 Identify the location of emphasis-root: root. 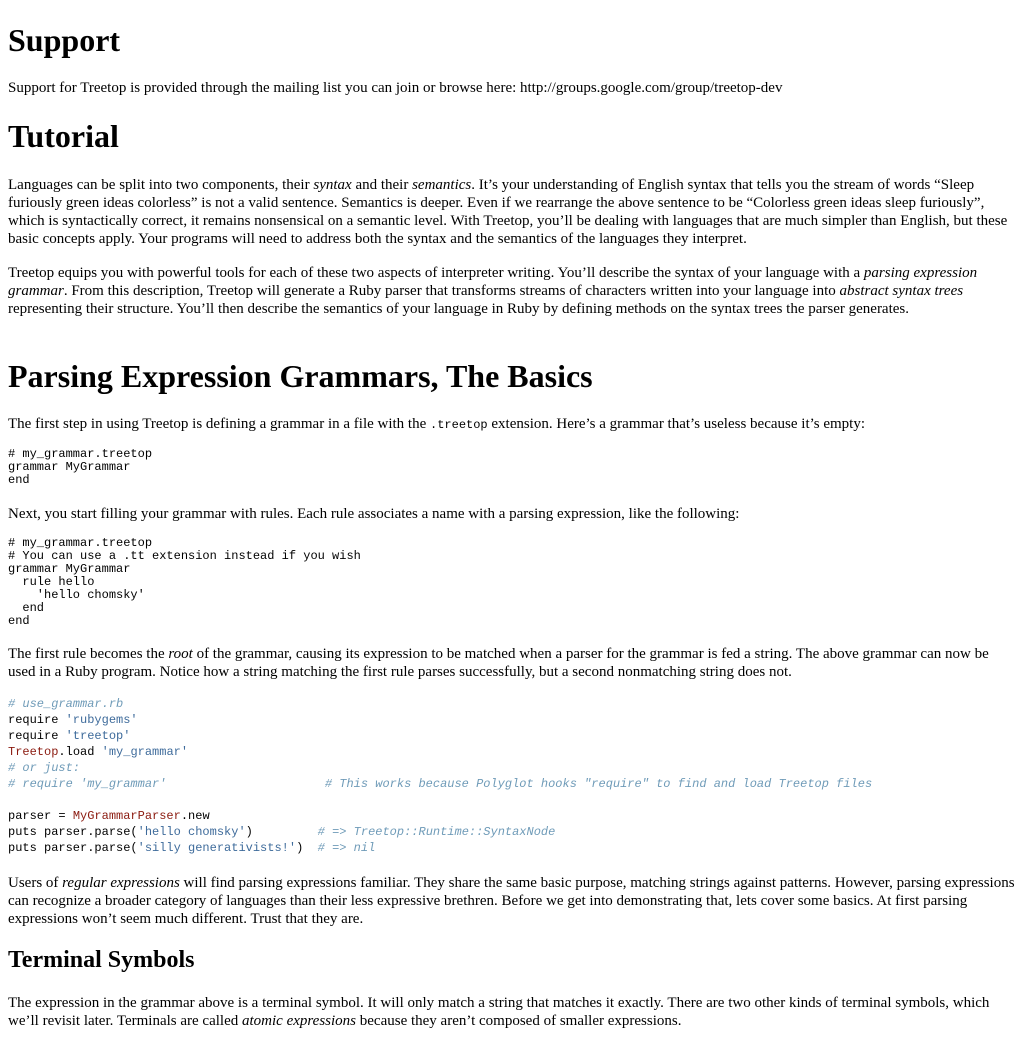
(180, 654).